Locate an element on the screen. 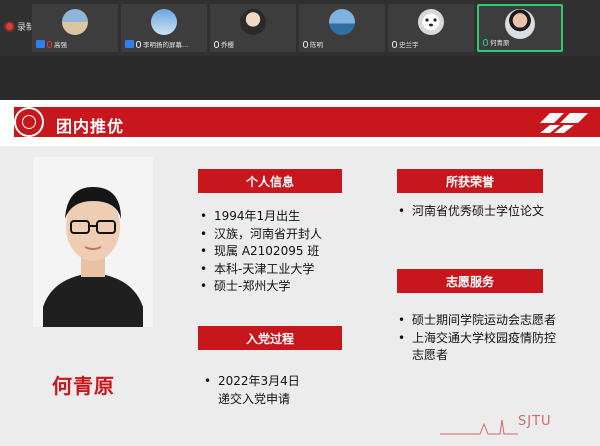 Image resolution: width=600 pixels, height=446 pixels. list-item: 上海交通大学校园疫情防控志愿者 is located at coordinates (481, 347).